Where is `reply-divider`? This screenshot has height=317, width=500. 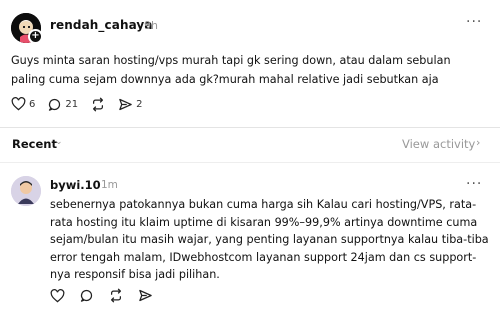
reply-divider is located at coordinates (250, 162).